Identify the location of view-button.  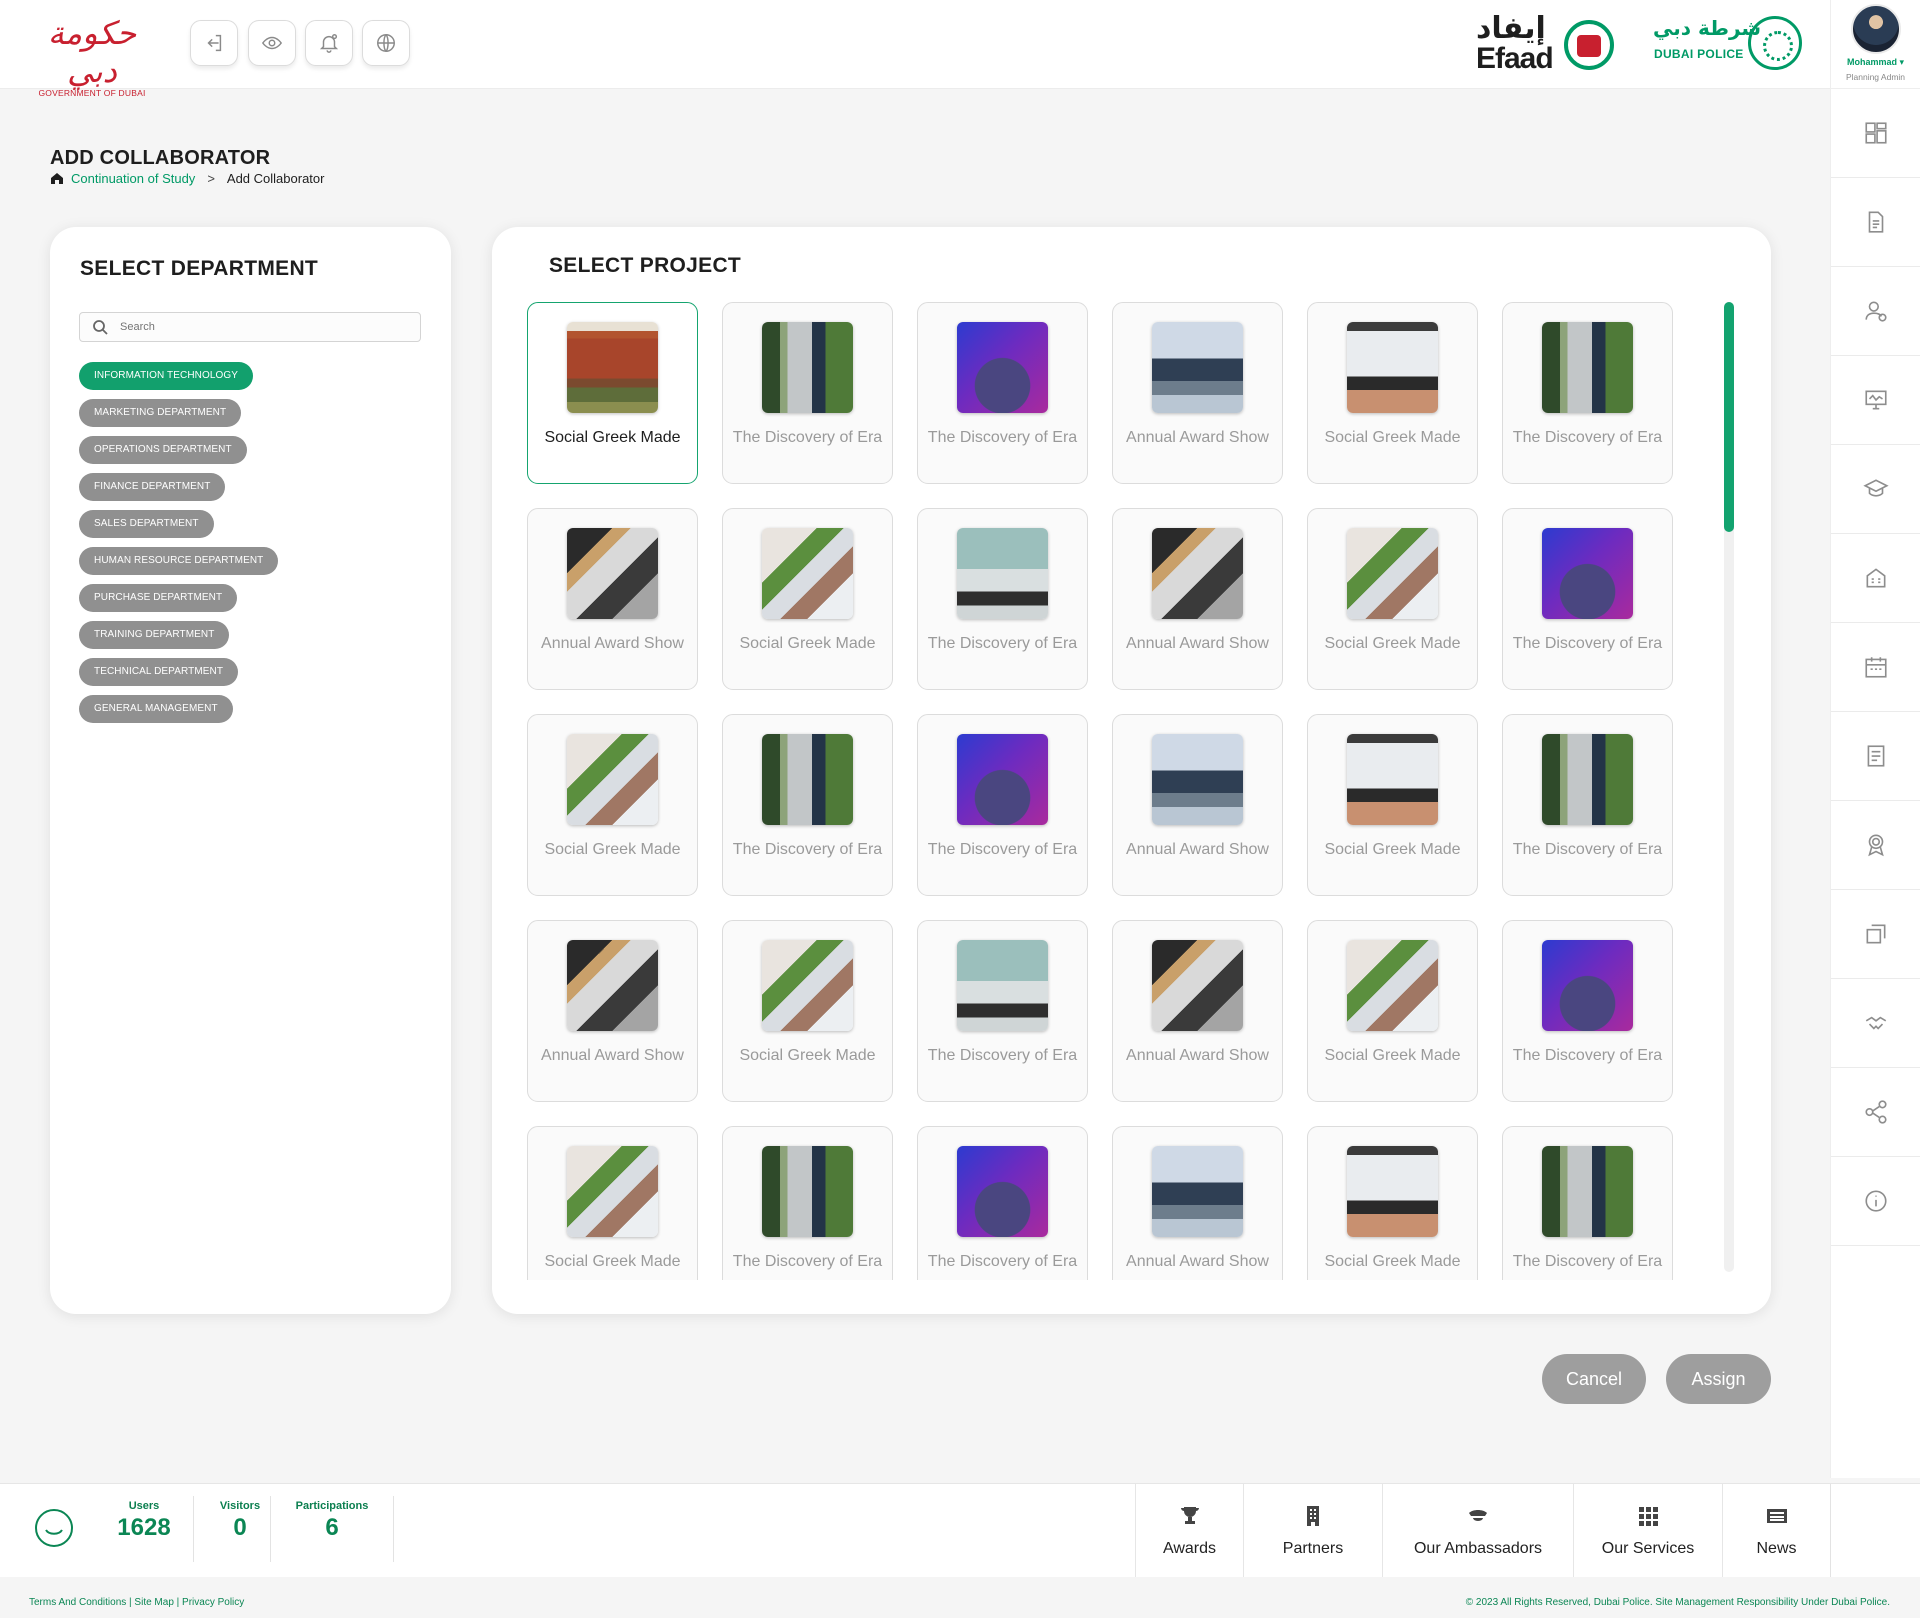
(272, 43).